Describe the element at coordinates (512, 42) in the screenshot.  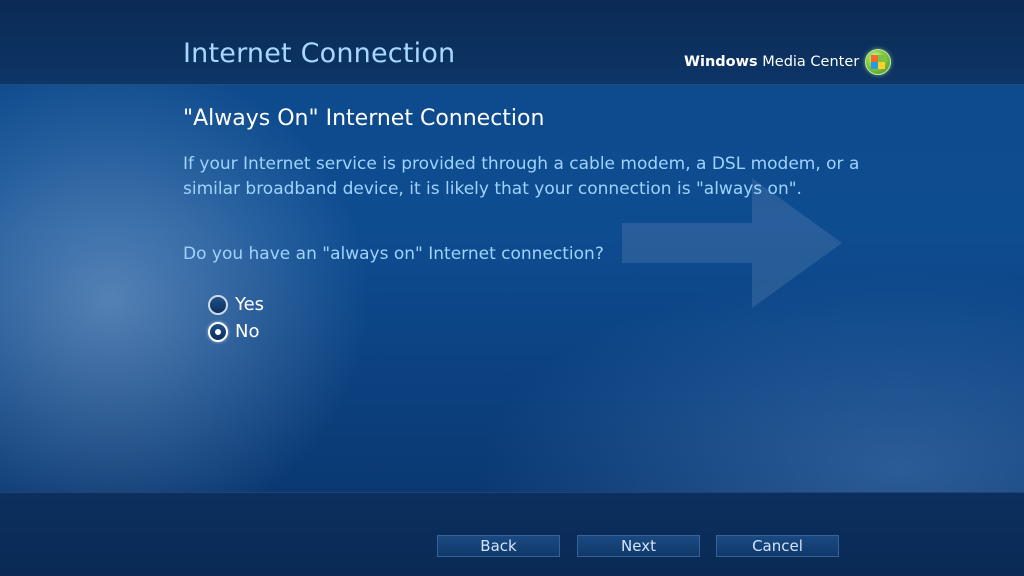
I see `header-bar: Internet Connection Windows Media Center` at that location.